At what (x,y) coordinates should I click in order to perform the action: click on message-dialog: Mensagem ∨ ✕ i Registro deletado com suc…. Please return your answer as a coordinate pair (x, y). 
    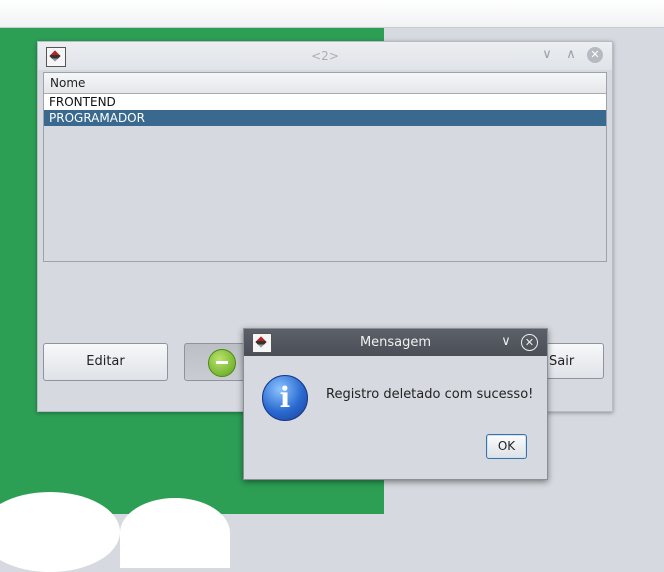
    Looking at the image, I should click on (395, 404).